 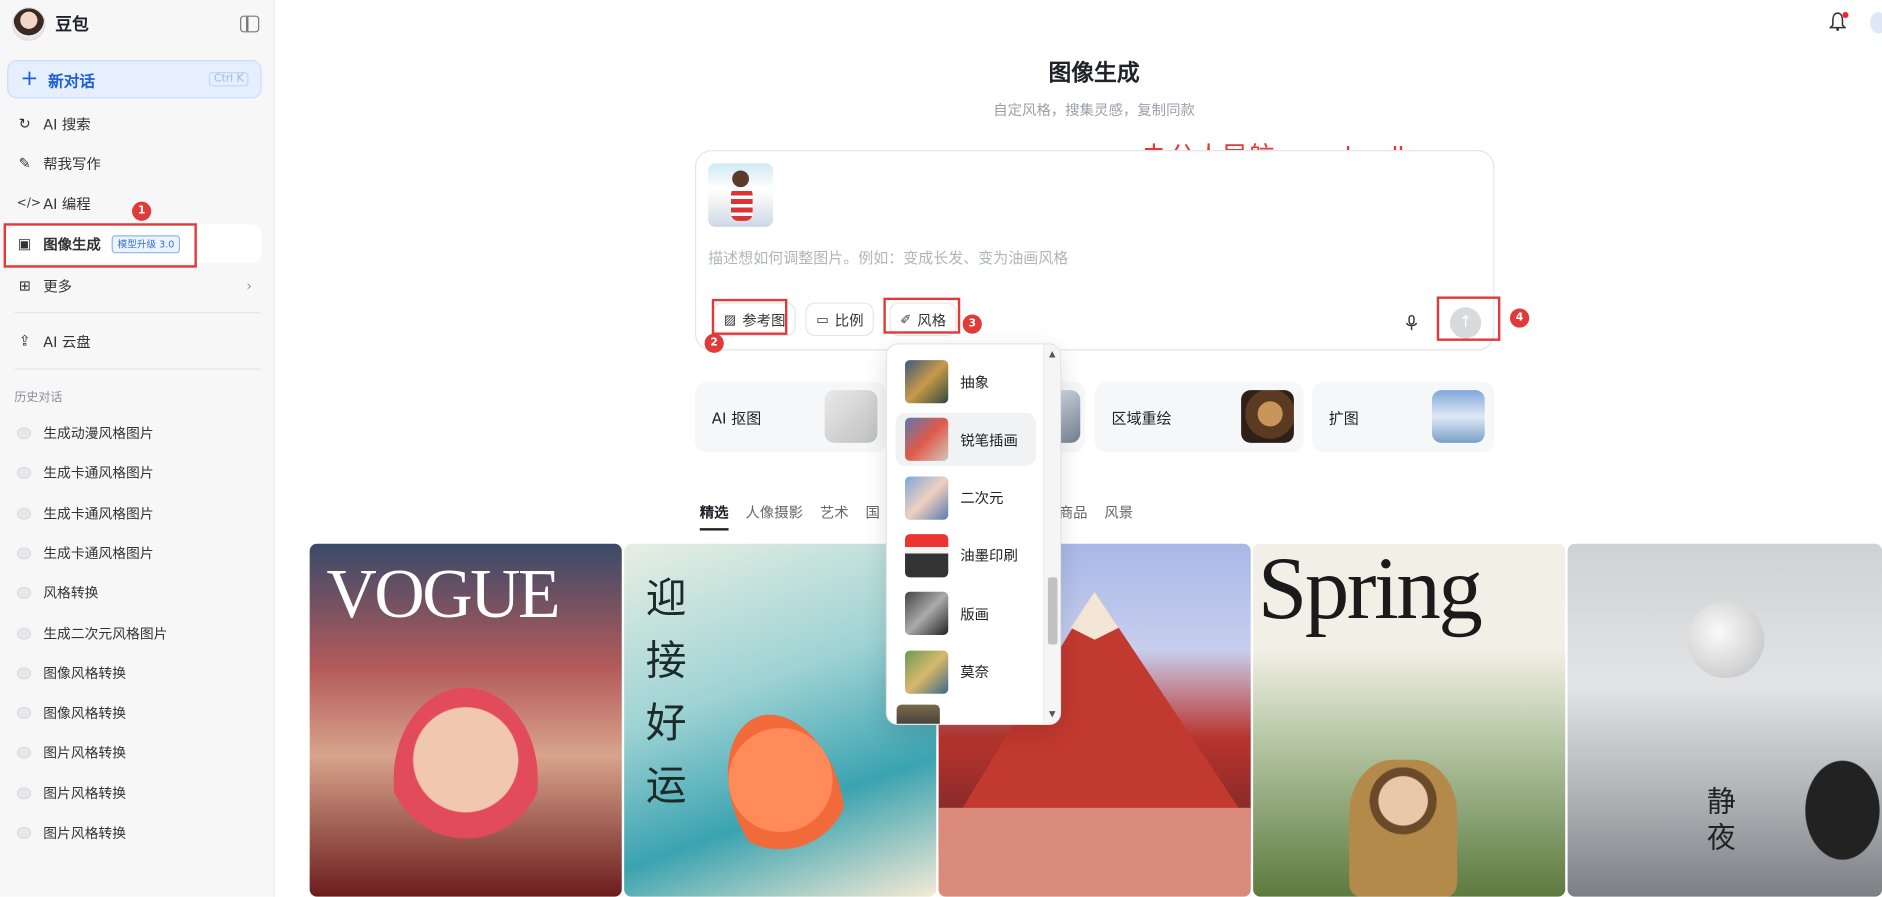 What do you see at coordinates (1052, 611) in the screenshot?
I see `scroll-thumb` at bounding box center [1052, 611].